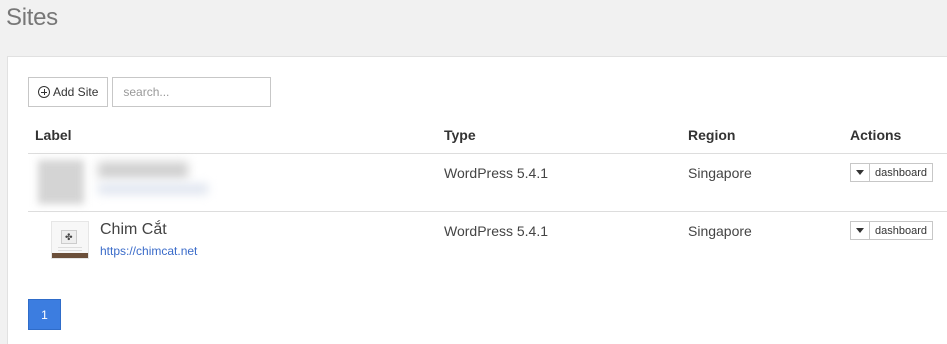 Image resolution: width=947 pixels, height=344 pixels. Describe the element at coordinates (133, 229) in the screenshot. I see `site-name: Chim Cắt` at that location.